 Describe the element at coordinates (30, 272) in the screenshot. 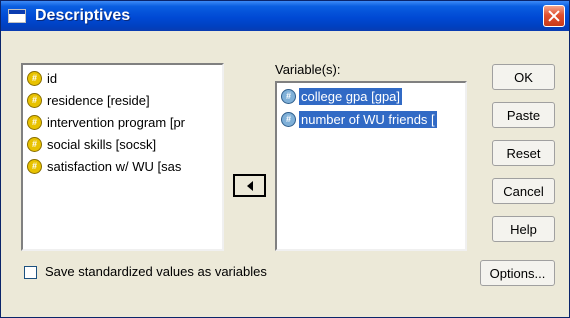

I see `save-standardized-checkbox` at that location.